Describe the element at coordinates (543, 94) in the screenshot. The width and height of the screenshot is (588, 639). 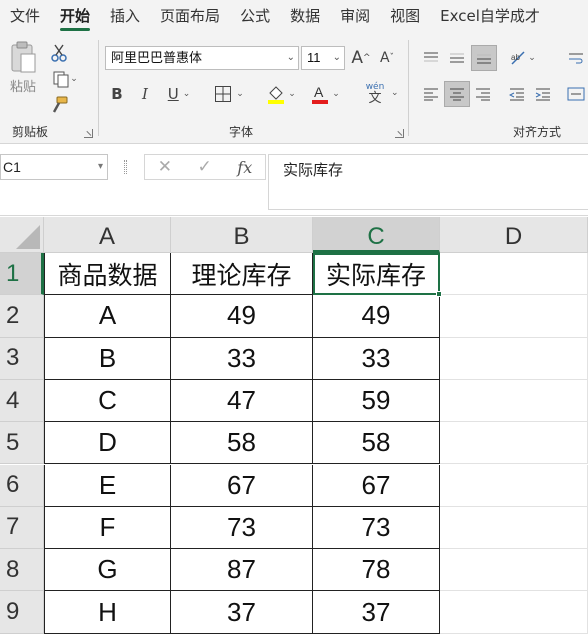
I see `increase-indent-button` at that location.